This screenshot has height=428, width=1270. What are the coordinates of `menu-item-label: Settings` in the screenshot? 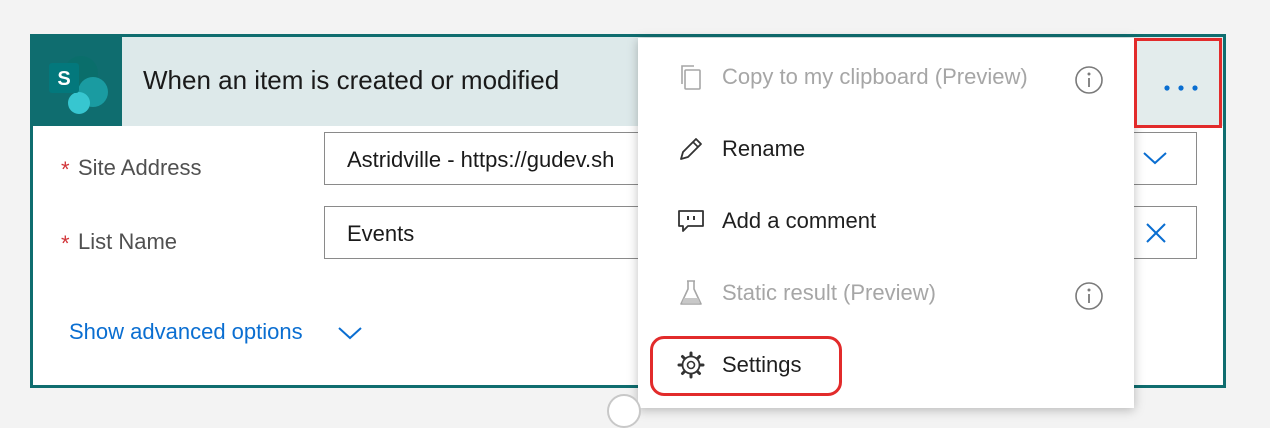 It's located at (762, 364).